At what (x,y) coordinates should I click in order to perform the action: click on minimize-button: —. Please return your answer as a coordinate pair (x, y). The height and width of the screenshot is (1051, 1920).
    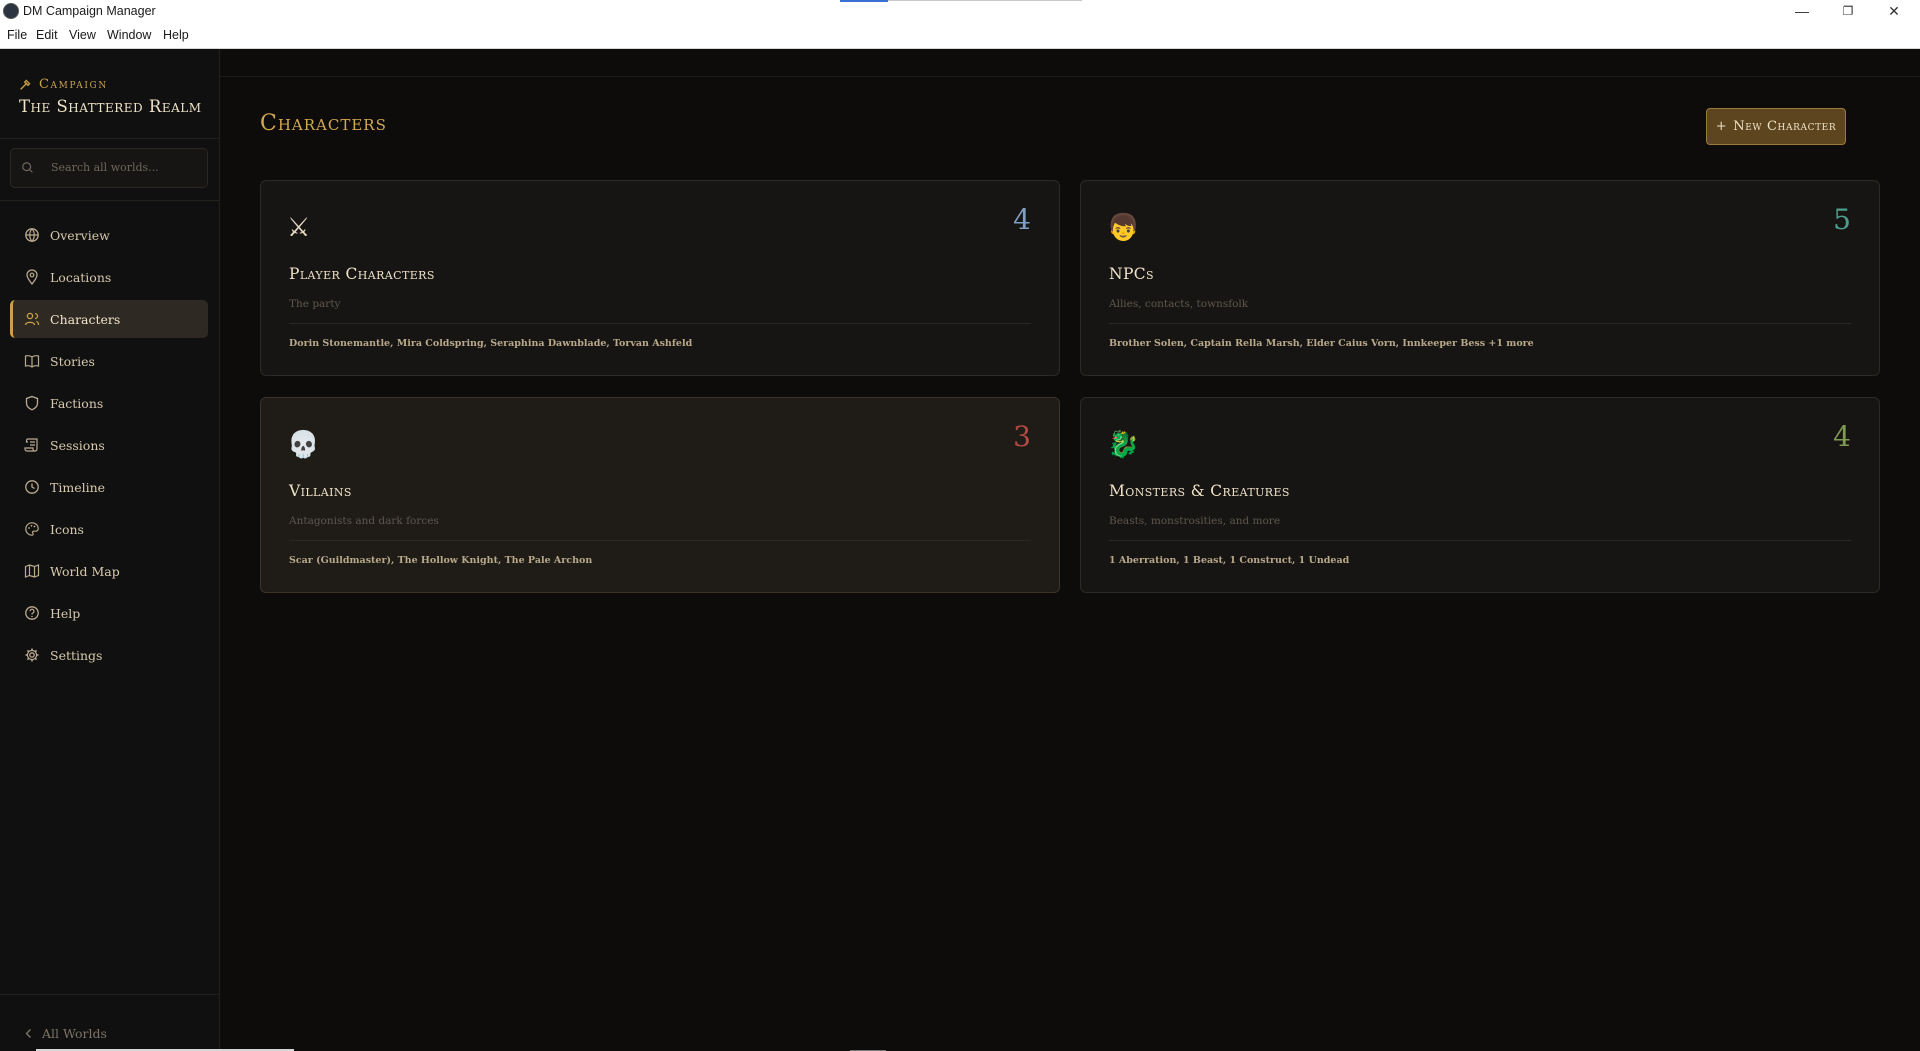
    Looking at the image, I should click on (1802, 11).